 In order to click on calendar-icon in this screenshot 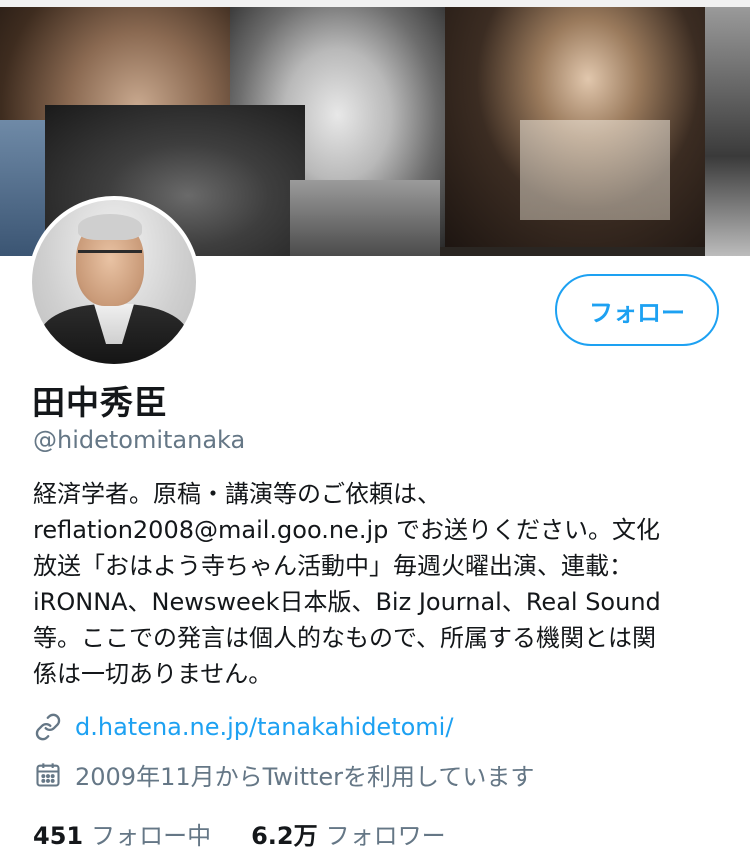, I will do `click(48, 775)`.